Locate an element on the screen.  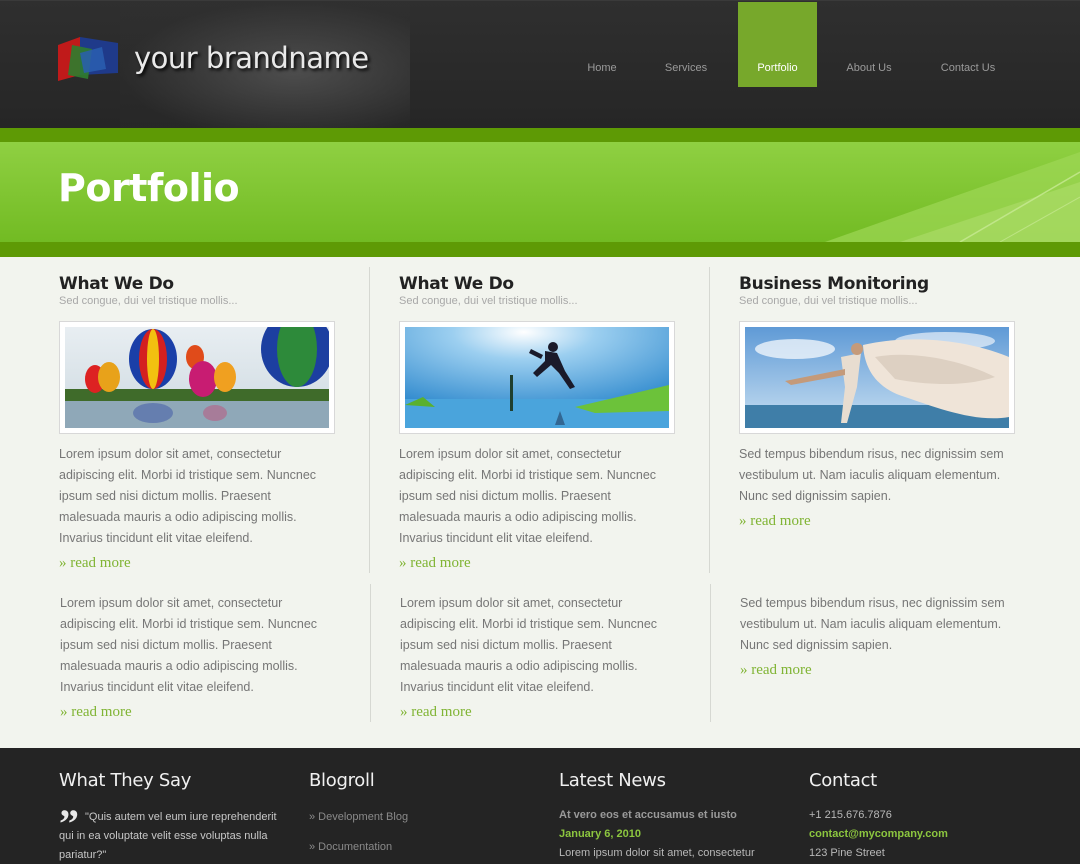
nav-services: Services is located at coordinates (686, 44).